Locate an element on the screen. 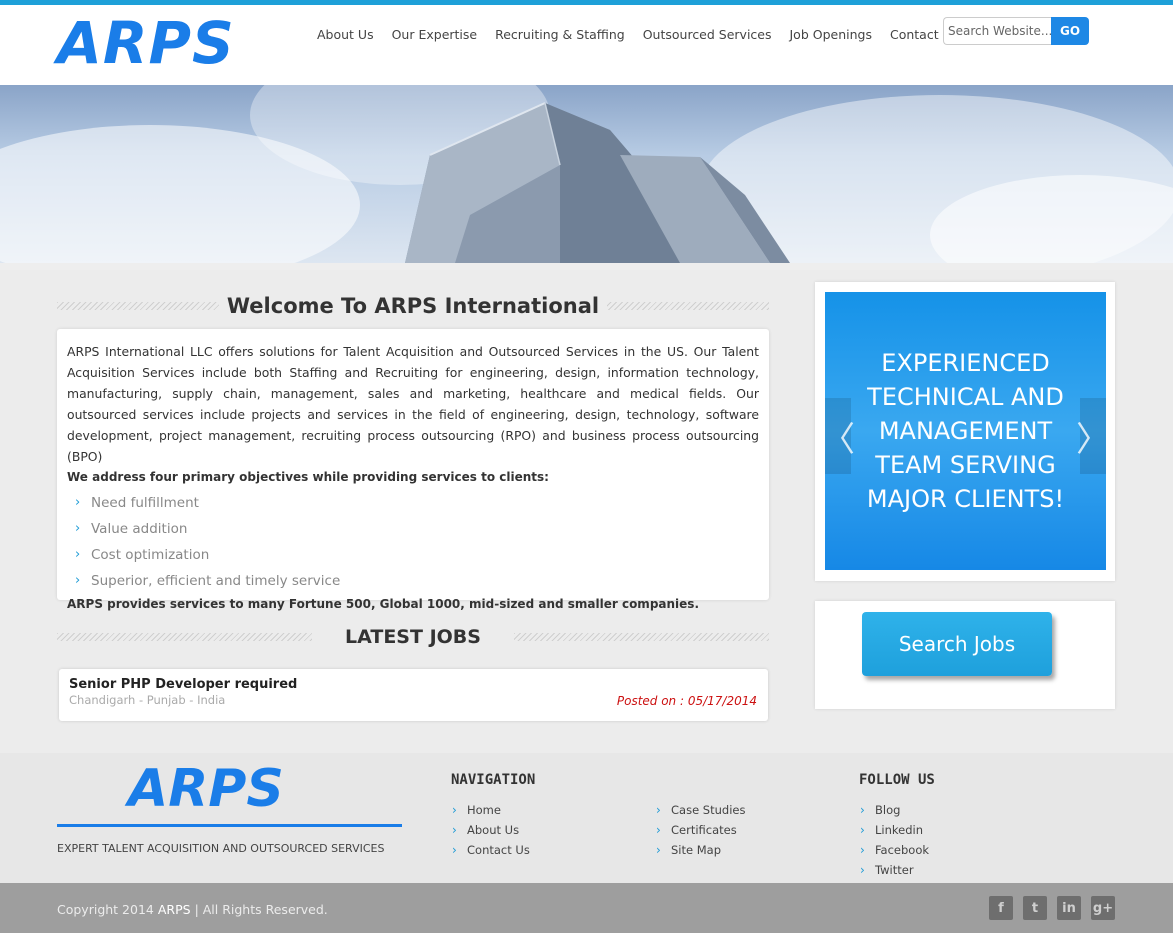  footer-nav-col2: › Case Studies › Certificates › Site Map is located at coordinates (700, 832).